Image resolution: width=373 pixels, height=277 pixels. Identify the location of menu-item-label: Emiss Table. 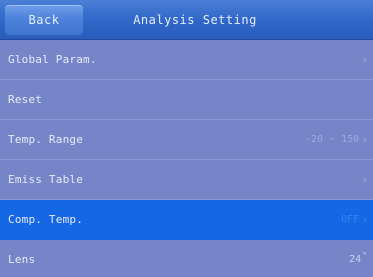
(46, 179).